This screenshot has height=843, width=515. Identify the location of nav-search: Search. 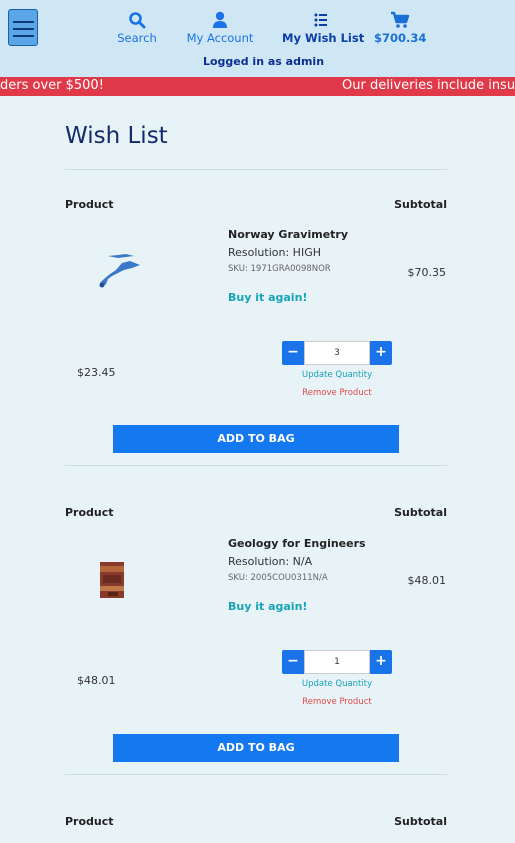
(137, 28).